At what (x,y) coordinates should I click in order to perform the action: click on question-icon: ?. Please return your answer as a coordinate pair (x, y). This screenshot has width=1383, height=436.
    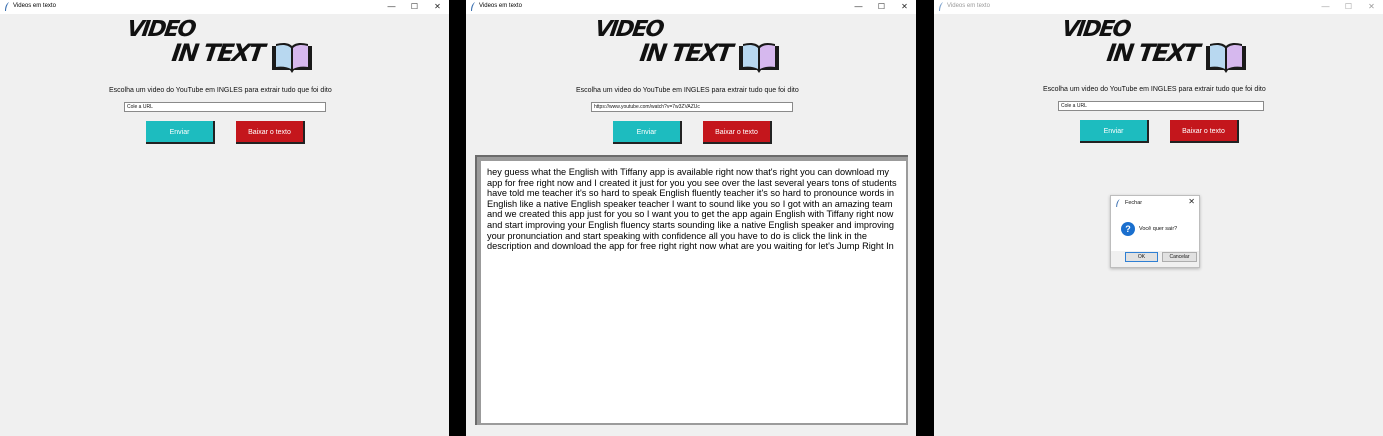
    Looking at the image, I should click on (1128, 229).